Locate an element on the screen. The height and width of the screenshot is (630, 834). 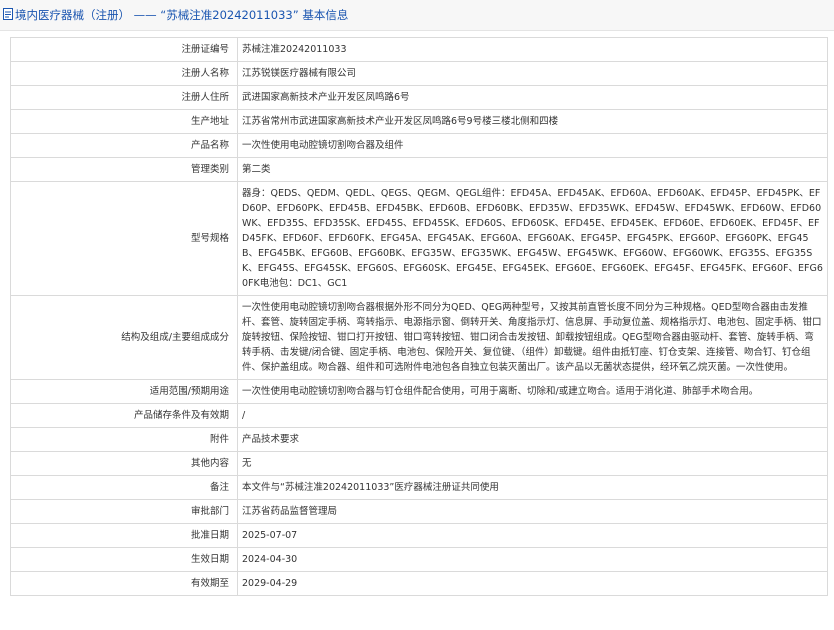
page-header: 境内医疗器械（注册） —— “苏械注准20242011033” 基本信息 is located at coordinates (417, 15).